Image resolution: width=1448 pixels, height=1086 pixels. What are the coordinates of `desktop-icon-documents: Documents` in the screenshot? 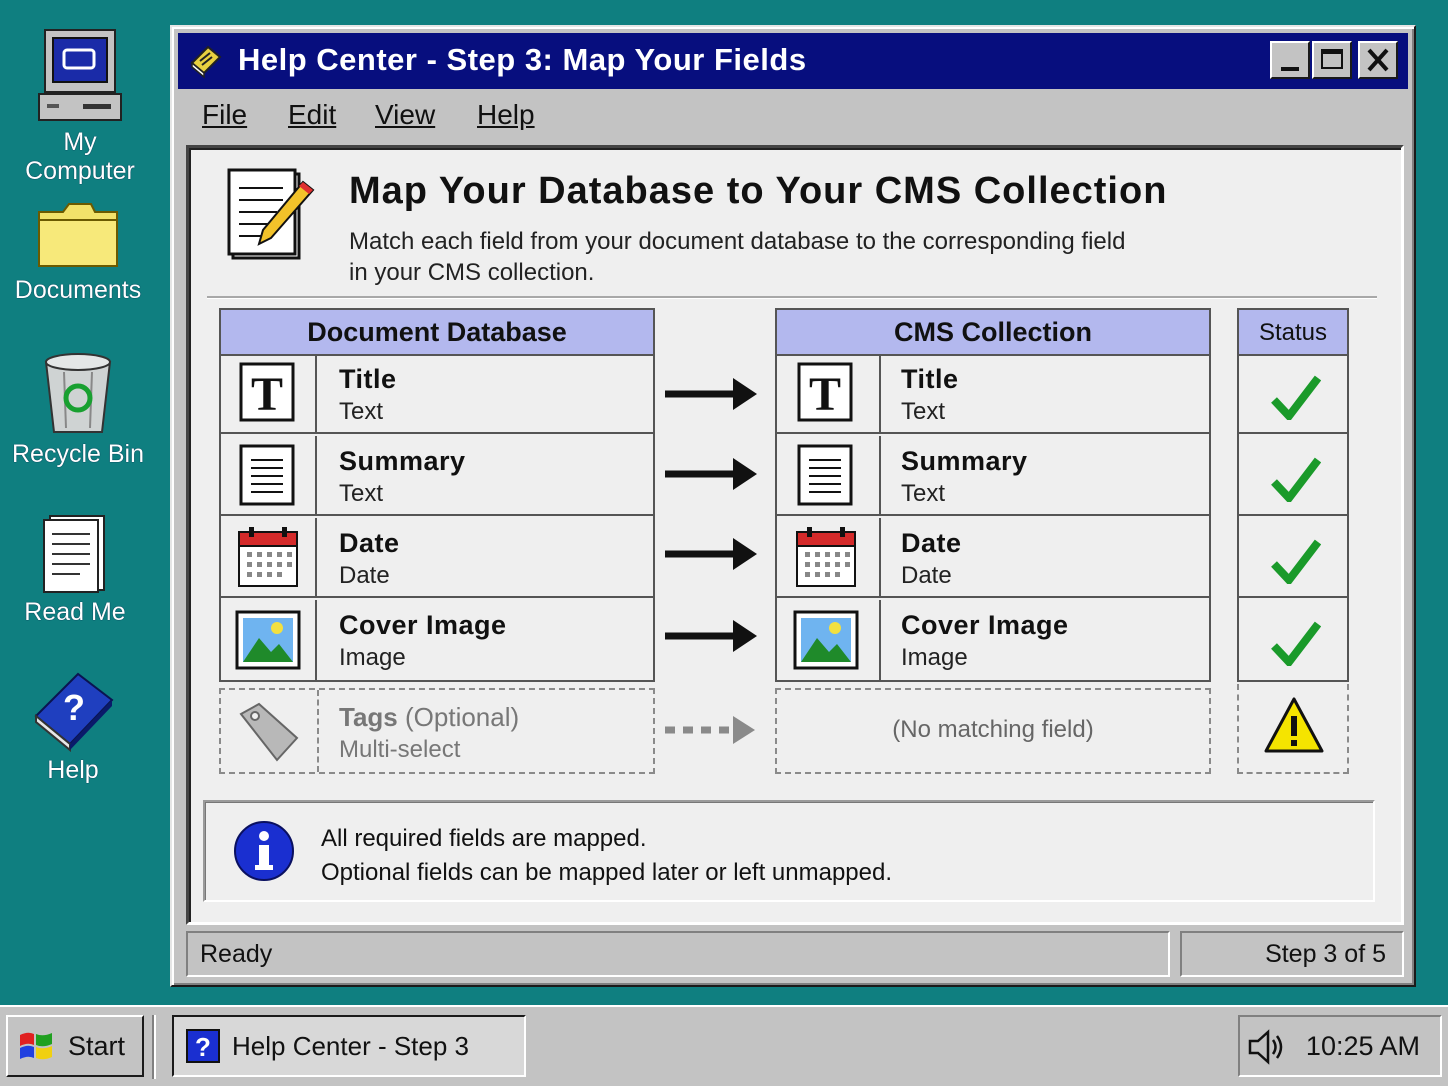 It's located at (78, 252).